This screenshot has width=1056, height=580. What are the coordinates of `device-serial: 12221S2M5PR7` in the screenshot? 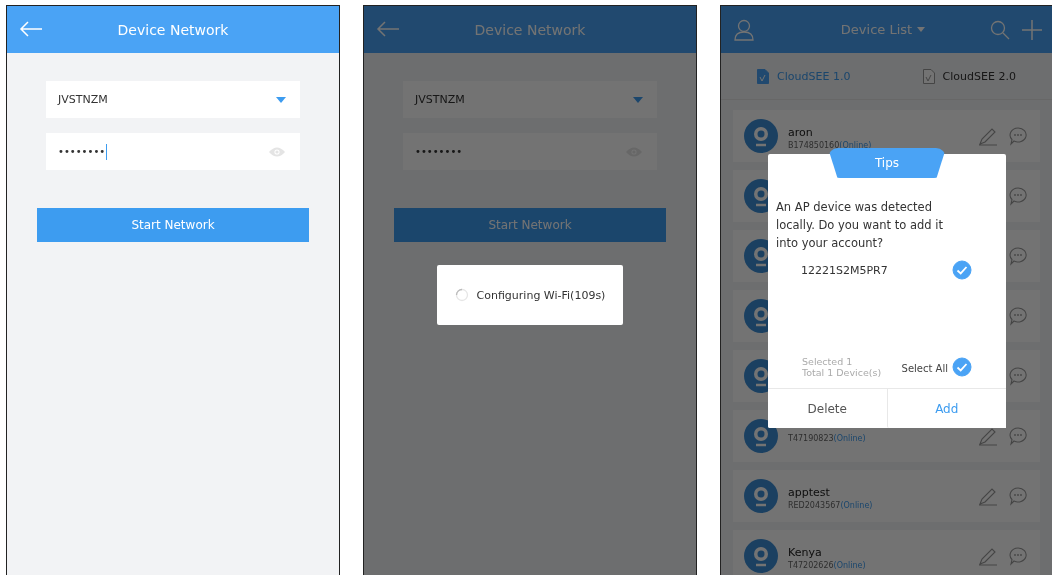 It's located at (844, 270).